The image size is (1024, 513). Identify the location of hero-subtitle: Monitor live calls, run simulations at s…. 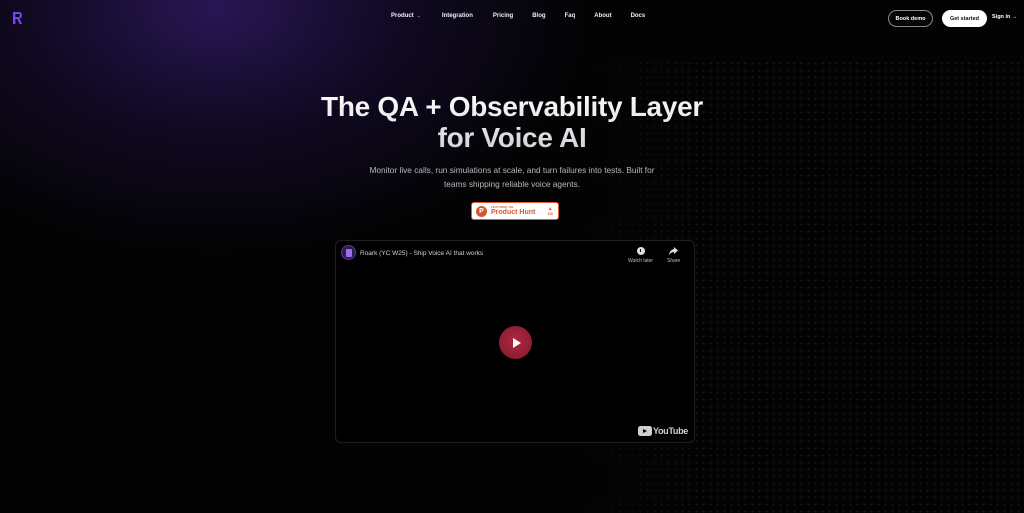
(512, 177).